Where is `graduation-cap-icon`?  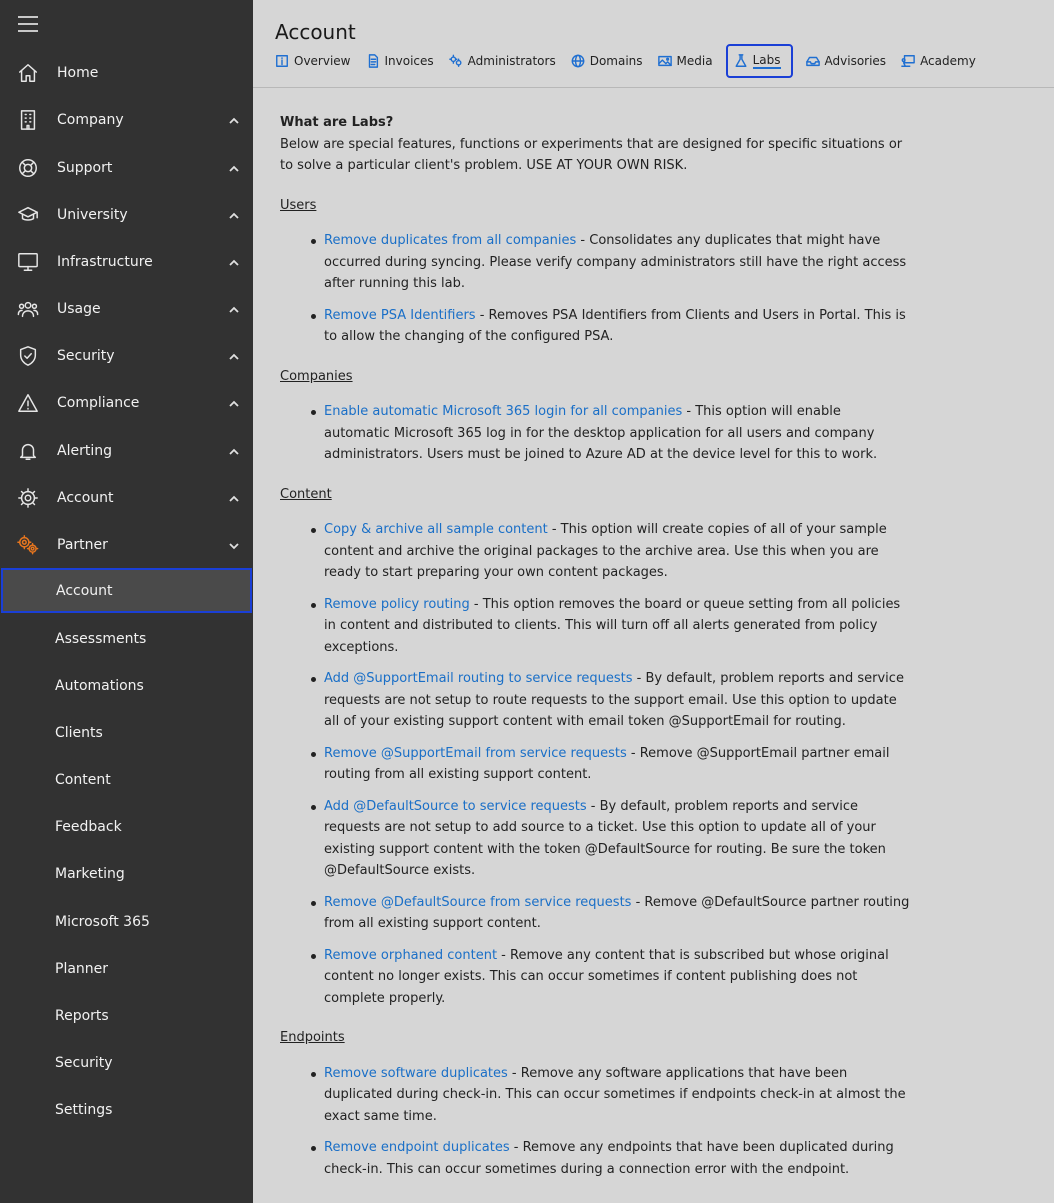
graduation-cap-icon is located at coordinates (28, 215).